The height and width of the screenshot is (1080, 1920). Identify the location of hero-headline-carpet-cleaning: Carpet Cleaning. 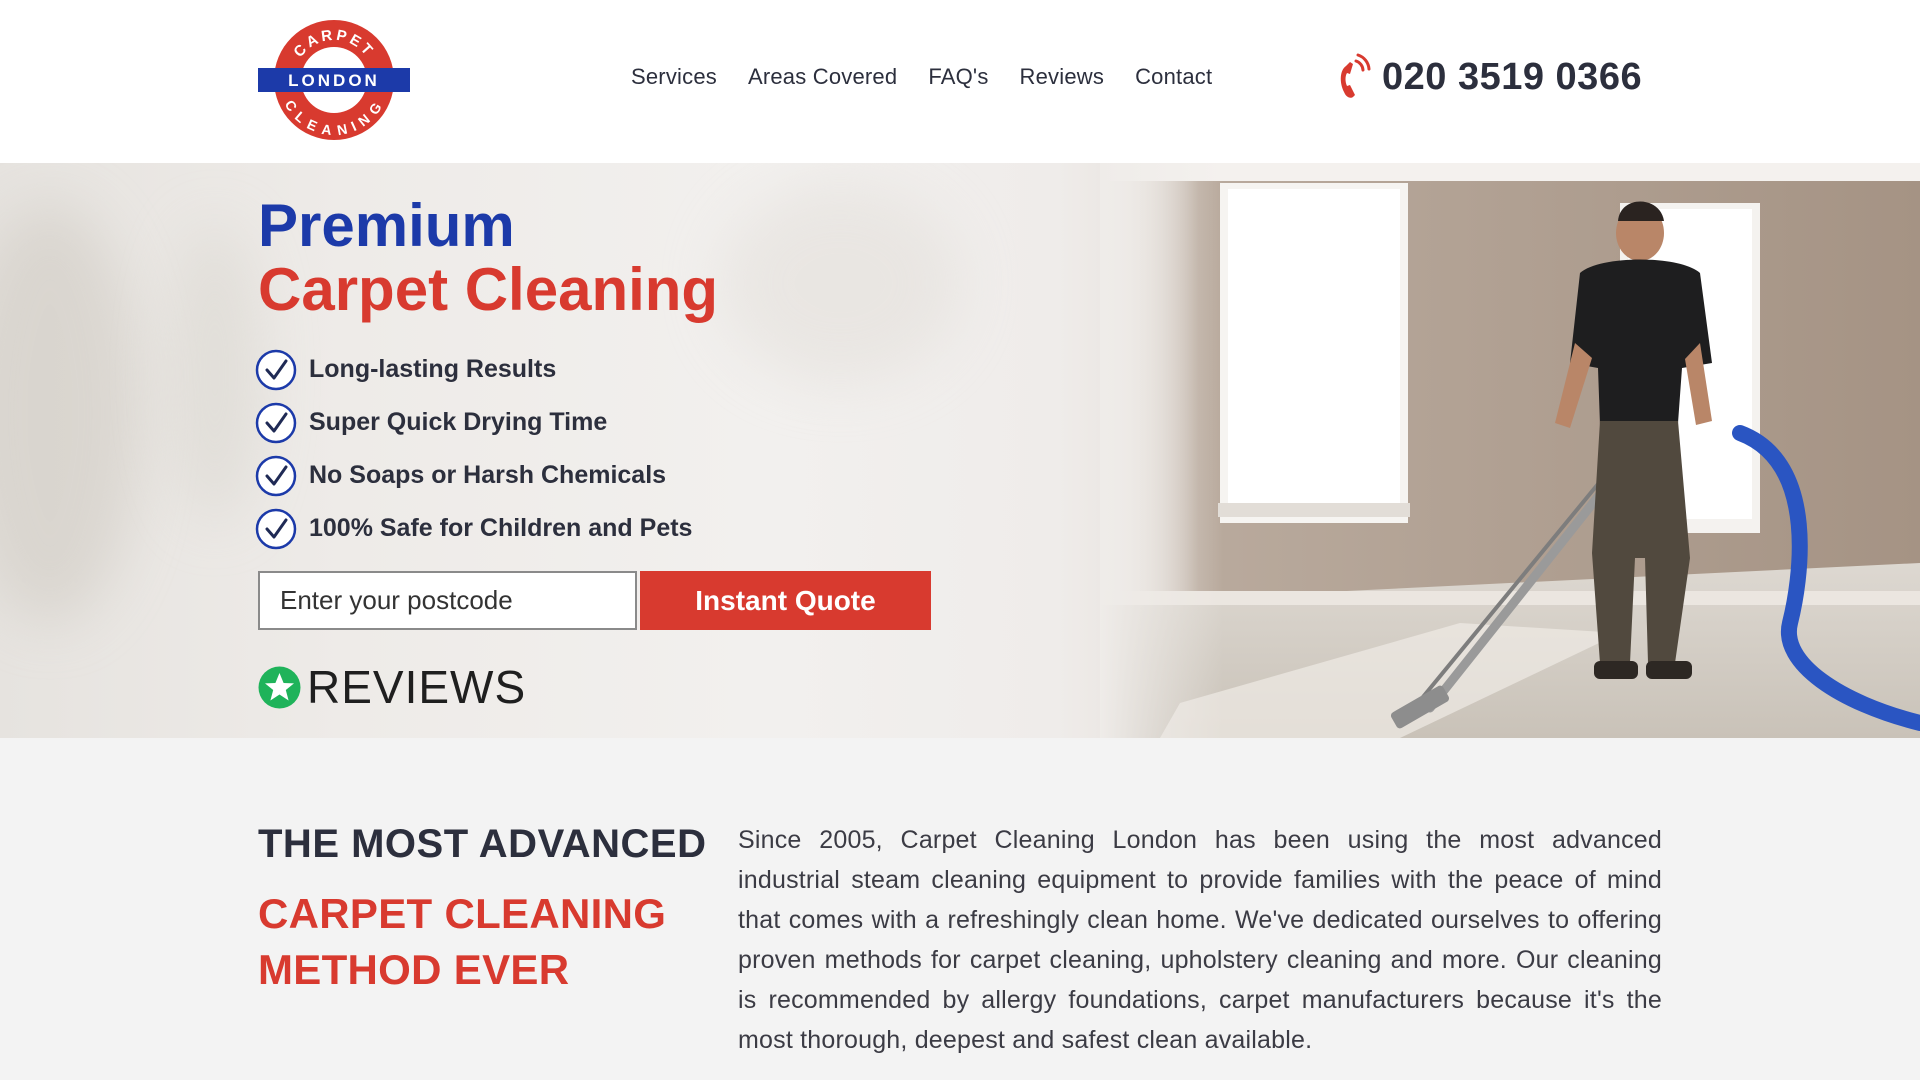
(488, 289).